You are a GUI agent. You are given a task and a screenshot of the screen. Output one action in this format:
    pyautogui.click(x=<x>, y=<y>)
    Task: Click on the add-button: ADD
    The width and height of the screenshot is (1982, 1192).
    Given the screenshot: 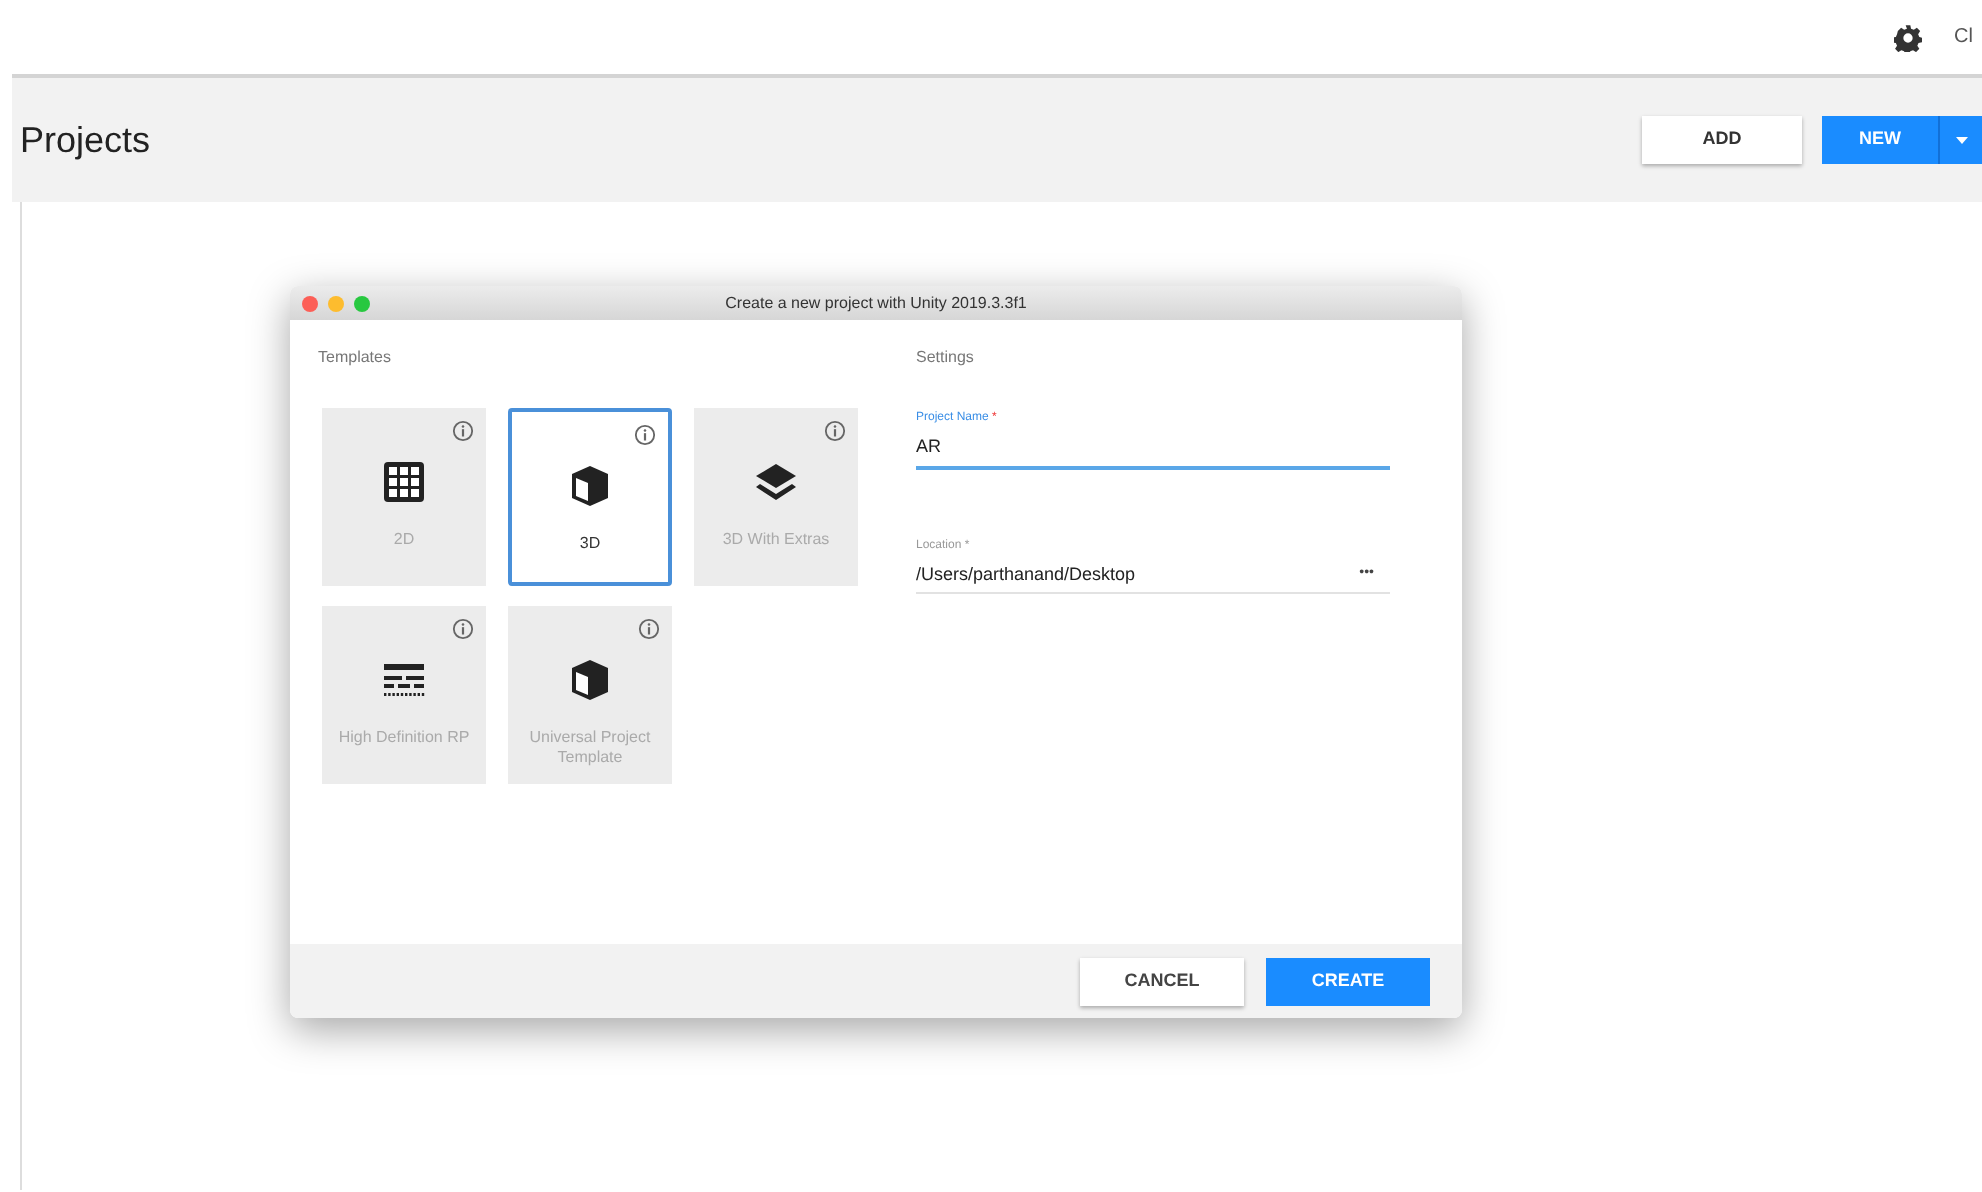 What is the action you would take?
    pyautogui.click(x=1722, y=140)
    